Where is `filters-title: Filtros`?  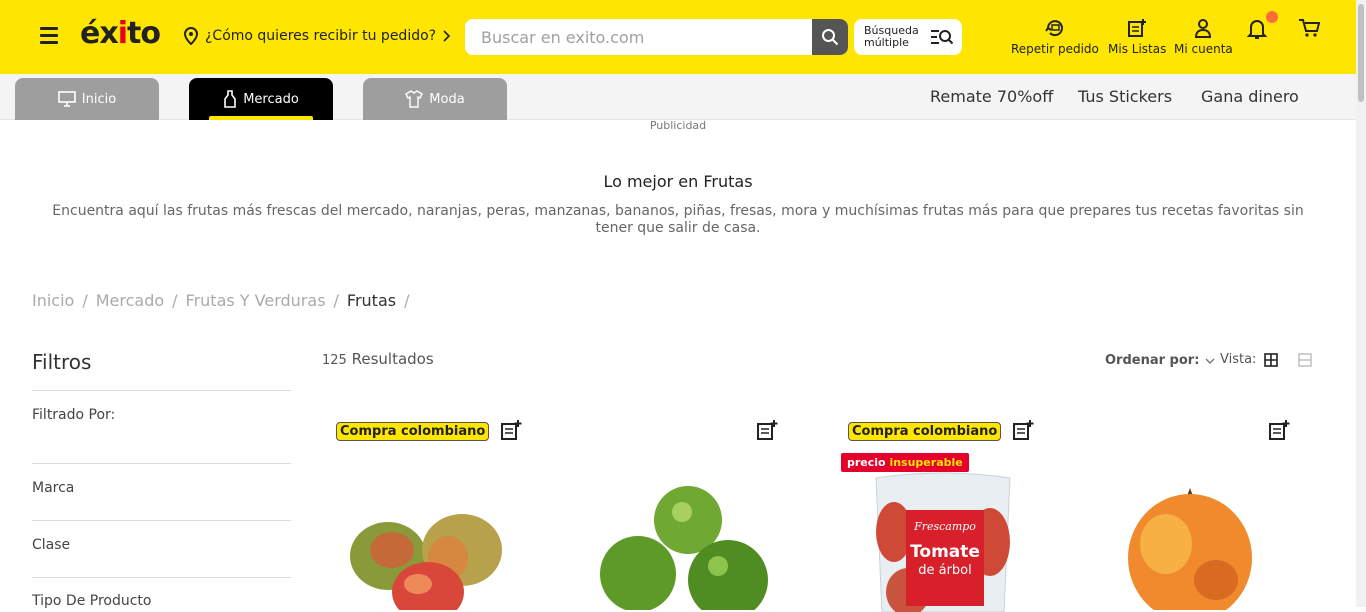
filters-title: Filtros is located at coordinates (62, 362).